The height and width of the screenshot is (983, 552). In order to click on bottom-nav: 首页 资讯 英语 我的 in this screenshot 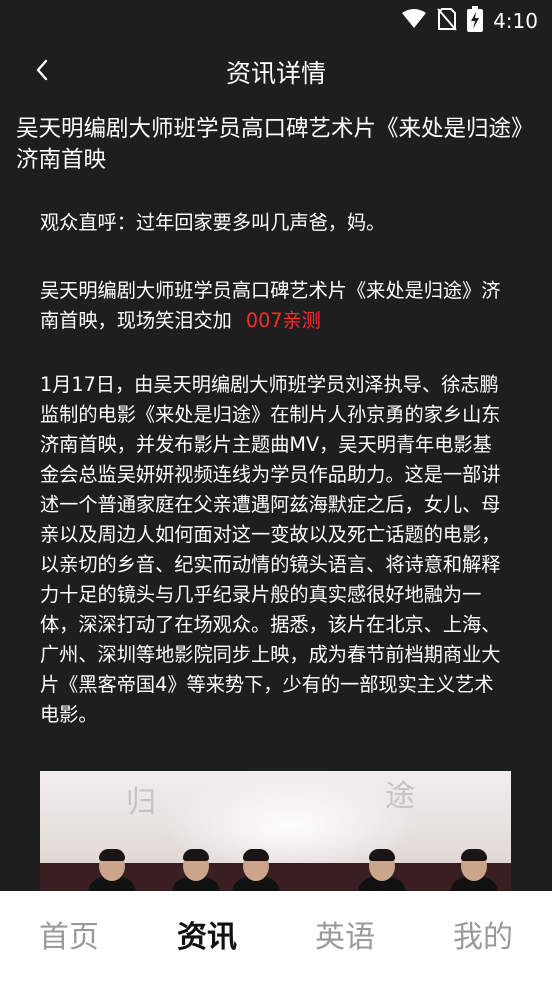, I will do `click(276, 937)`.